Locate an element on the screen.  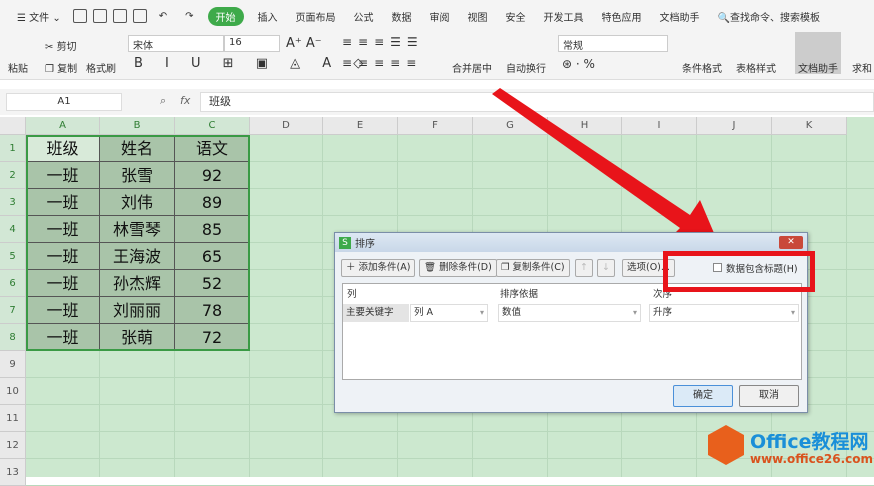
add-condition-button: ＋ 添加条件(A) is located at coordinates (378, 268).